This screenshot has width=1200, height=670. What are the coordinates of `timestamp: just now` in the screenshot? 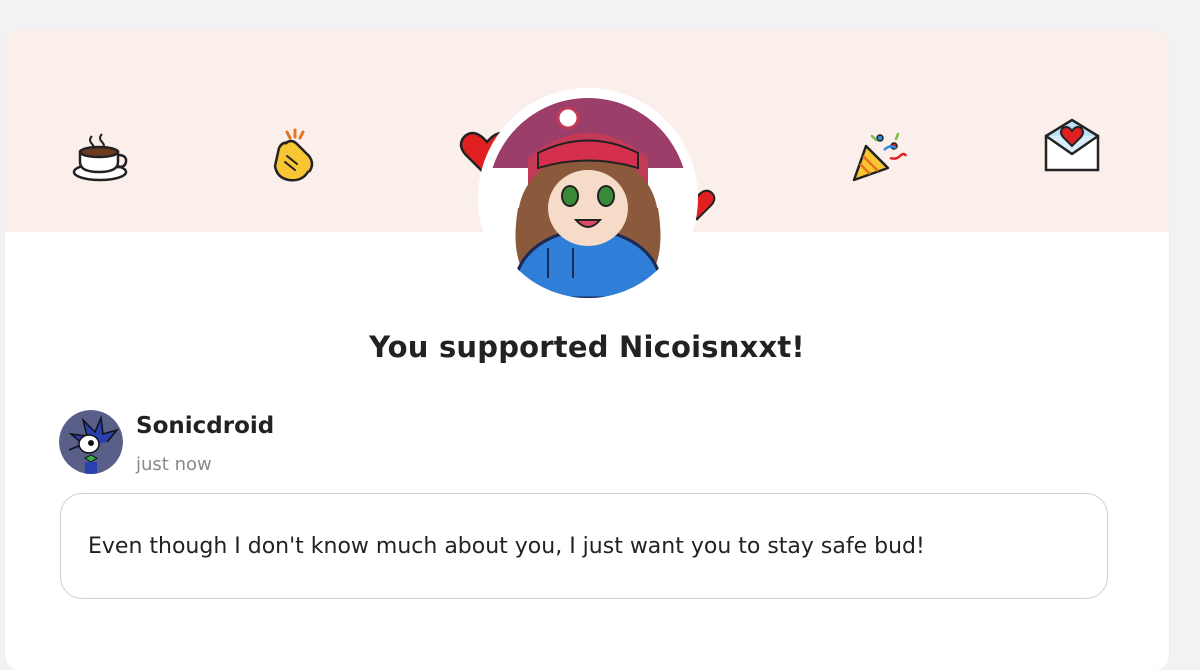 It's located at (174, 464).